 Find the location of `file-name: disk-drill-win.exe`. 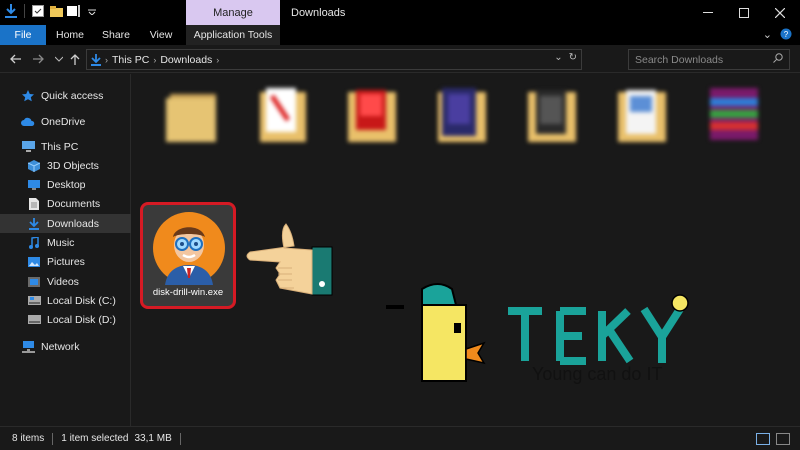

file-name: disk-drill-win.exe is located at coordinates (188, 292).